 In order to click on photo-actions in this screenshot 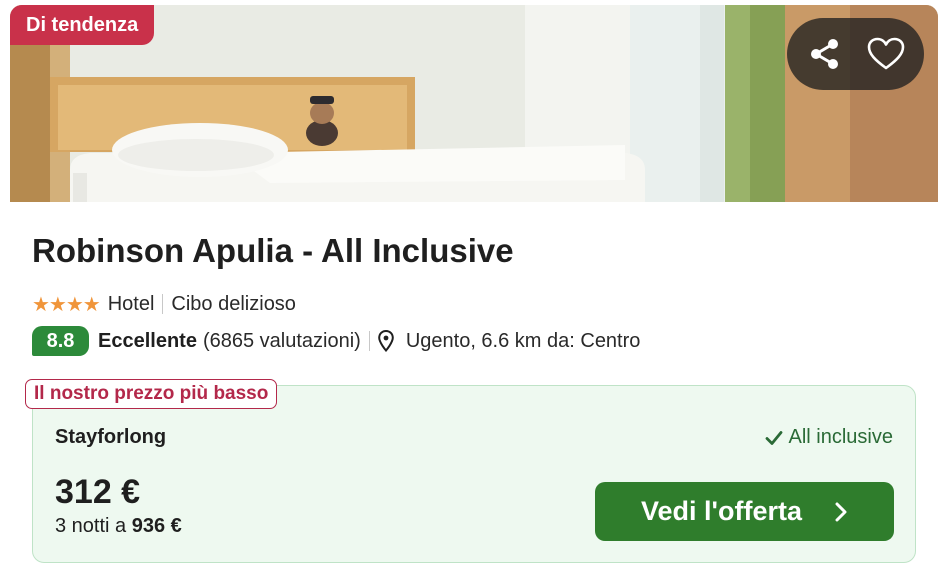, I will do `click(855, 54)`.